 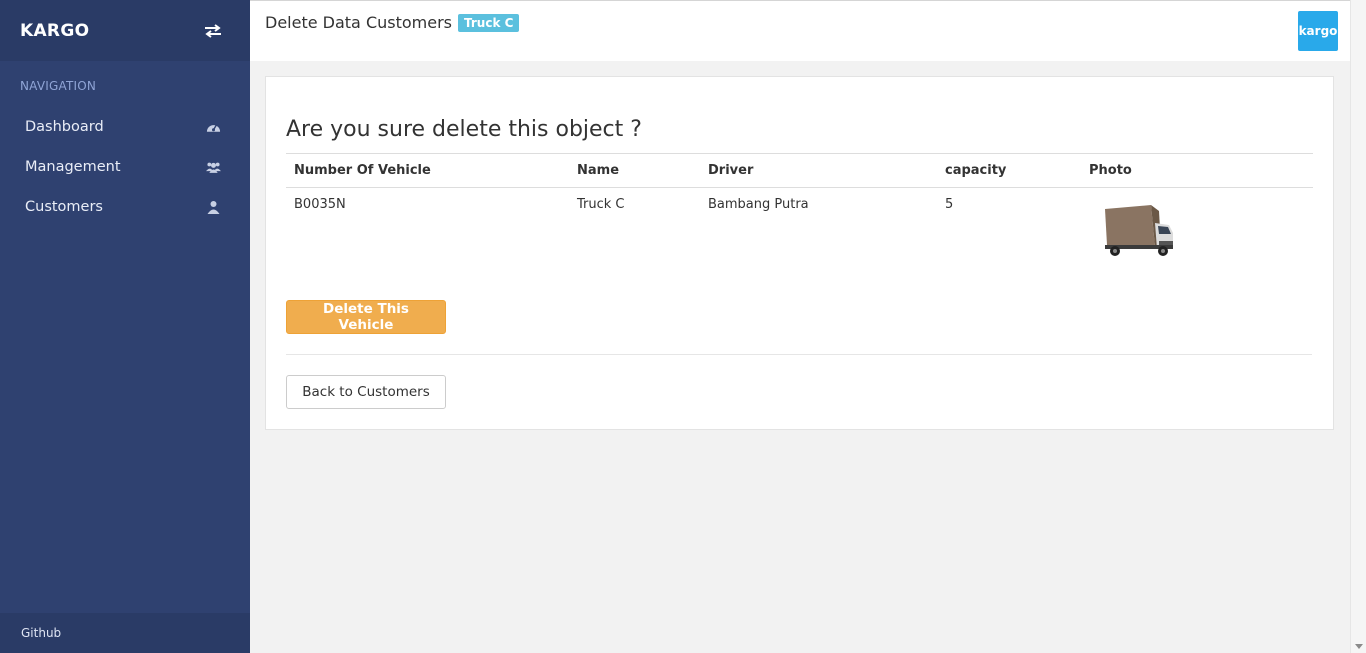 What do you see at coordinates (1318, 31) in the screenshot?
I see `kargo-logo: kargo` at bounding box center [1318, 31].